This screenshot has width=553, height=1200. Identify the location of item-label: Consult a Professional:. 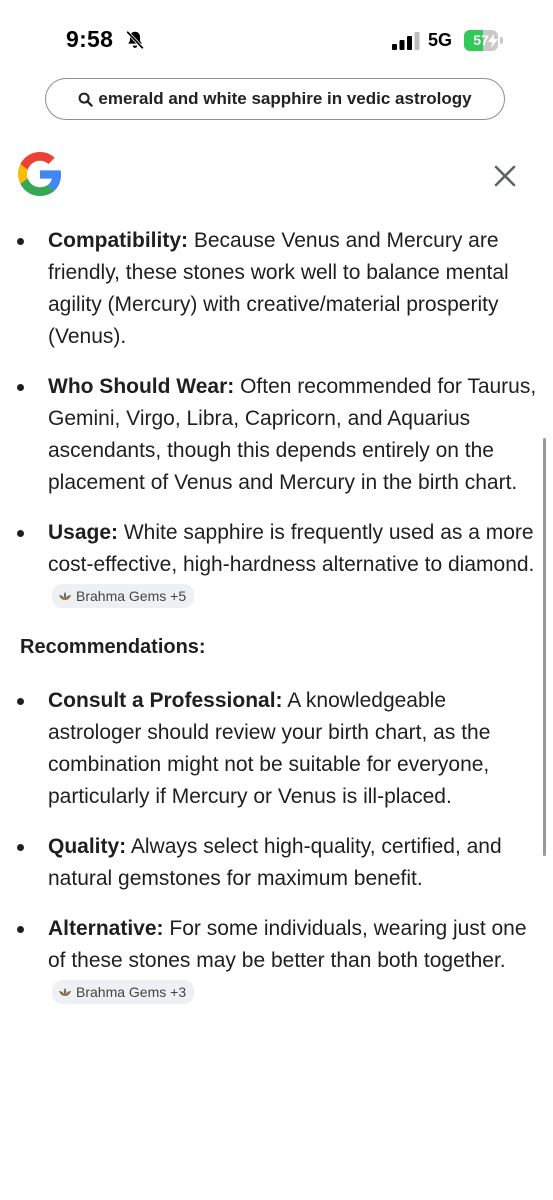
(165, 700).